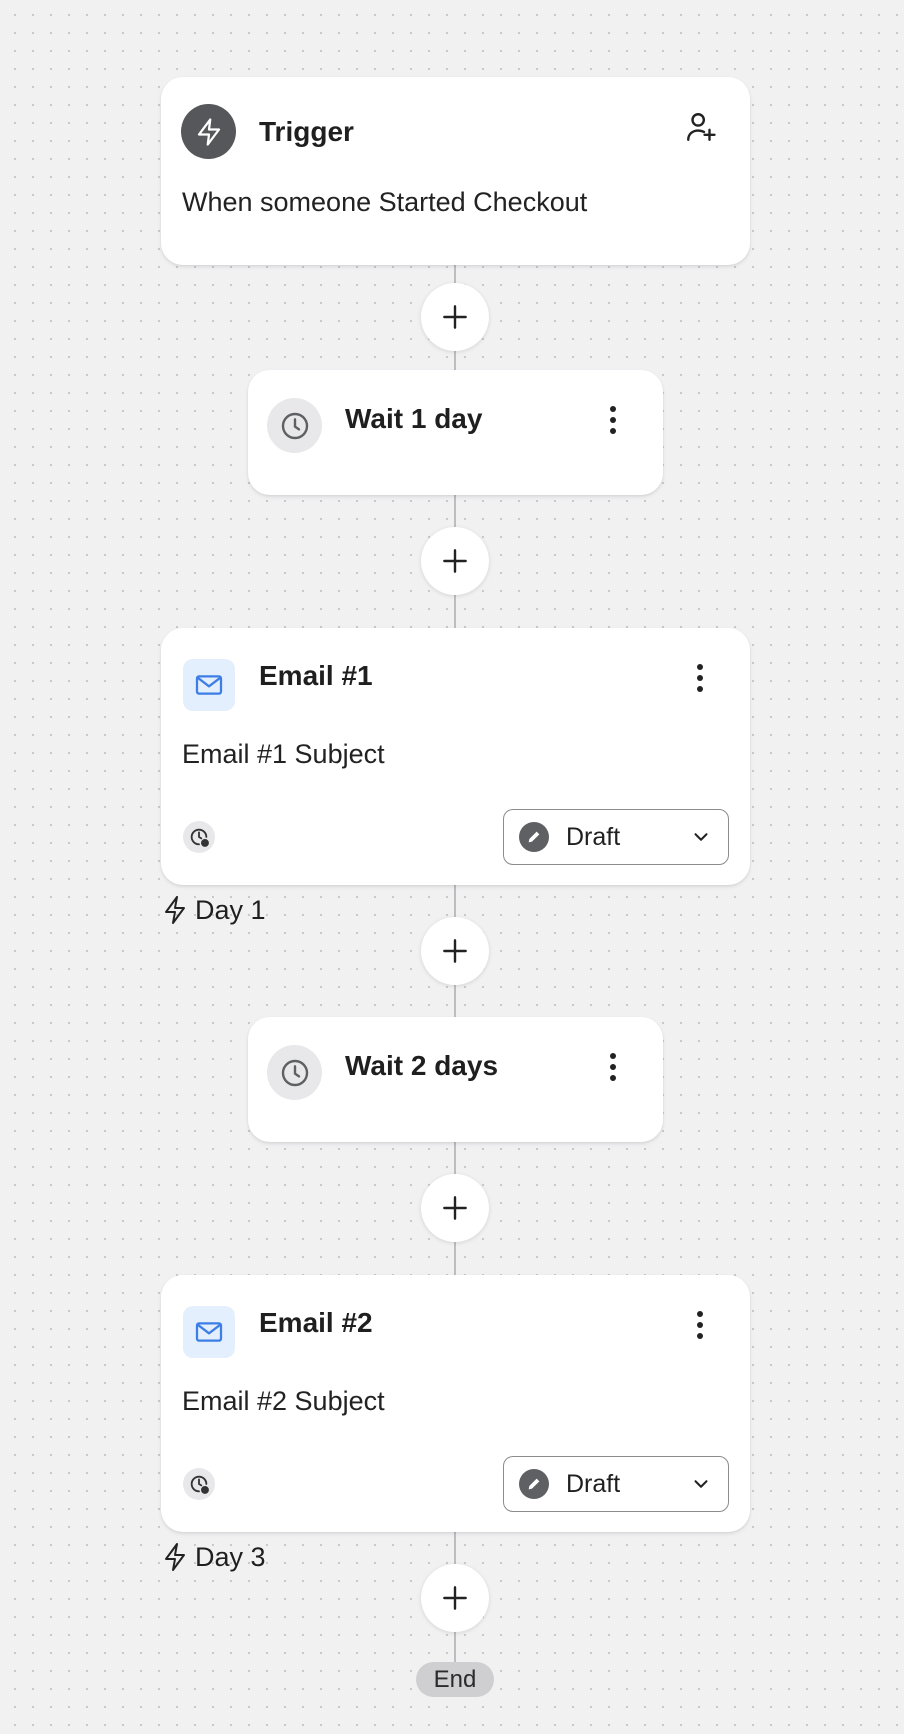  I want to click on day-text: Day 3, so click(230, 1557).